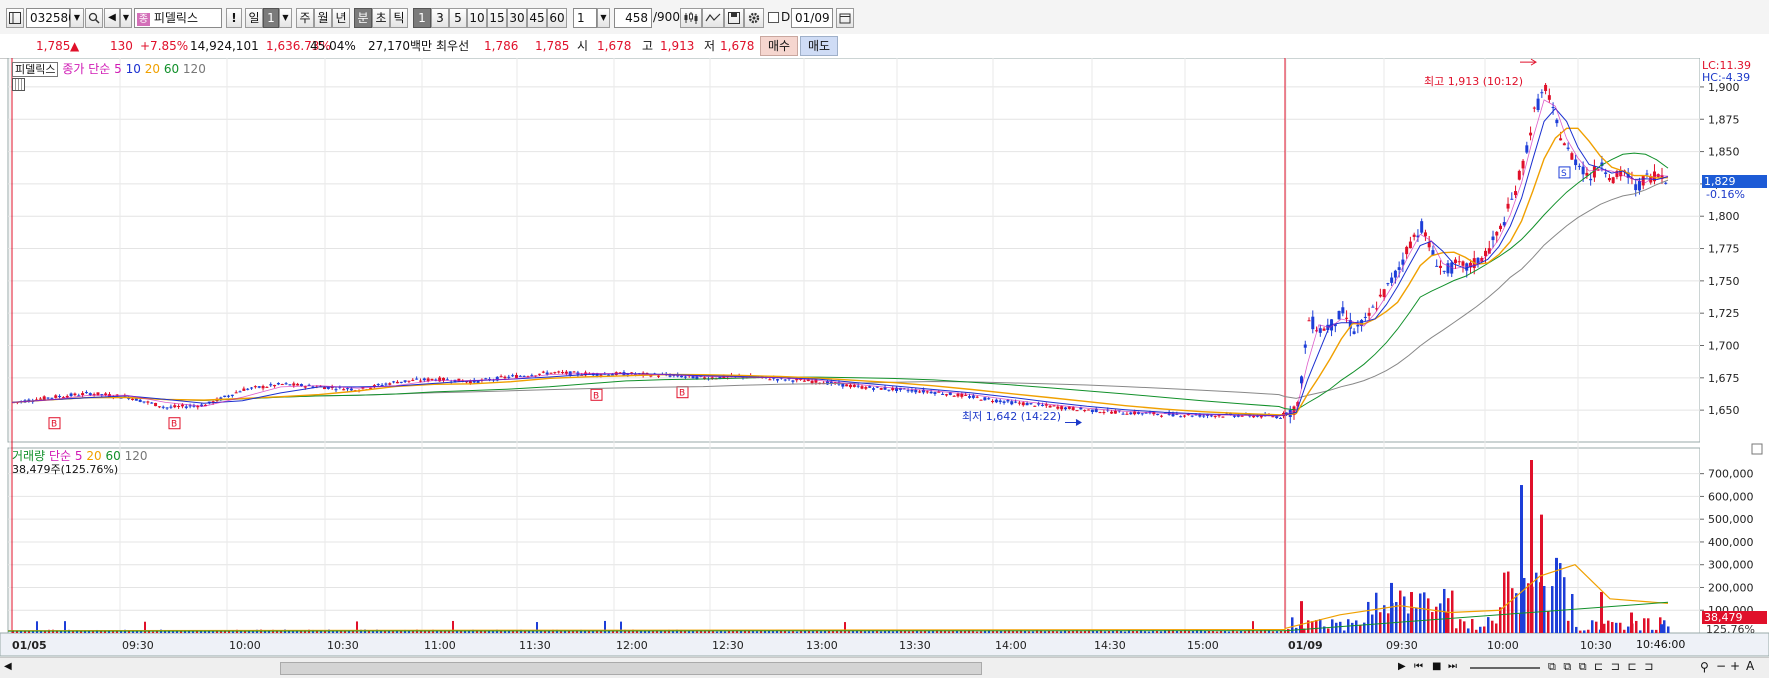  Describe the element at coordinates (341, 18) in the screenshot. I see `period-year-button: 년` at that location.